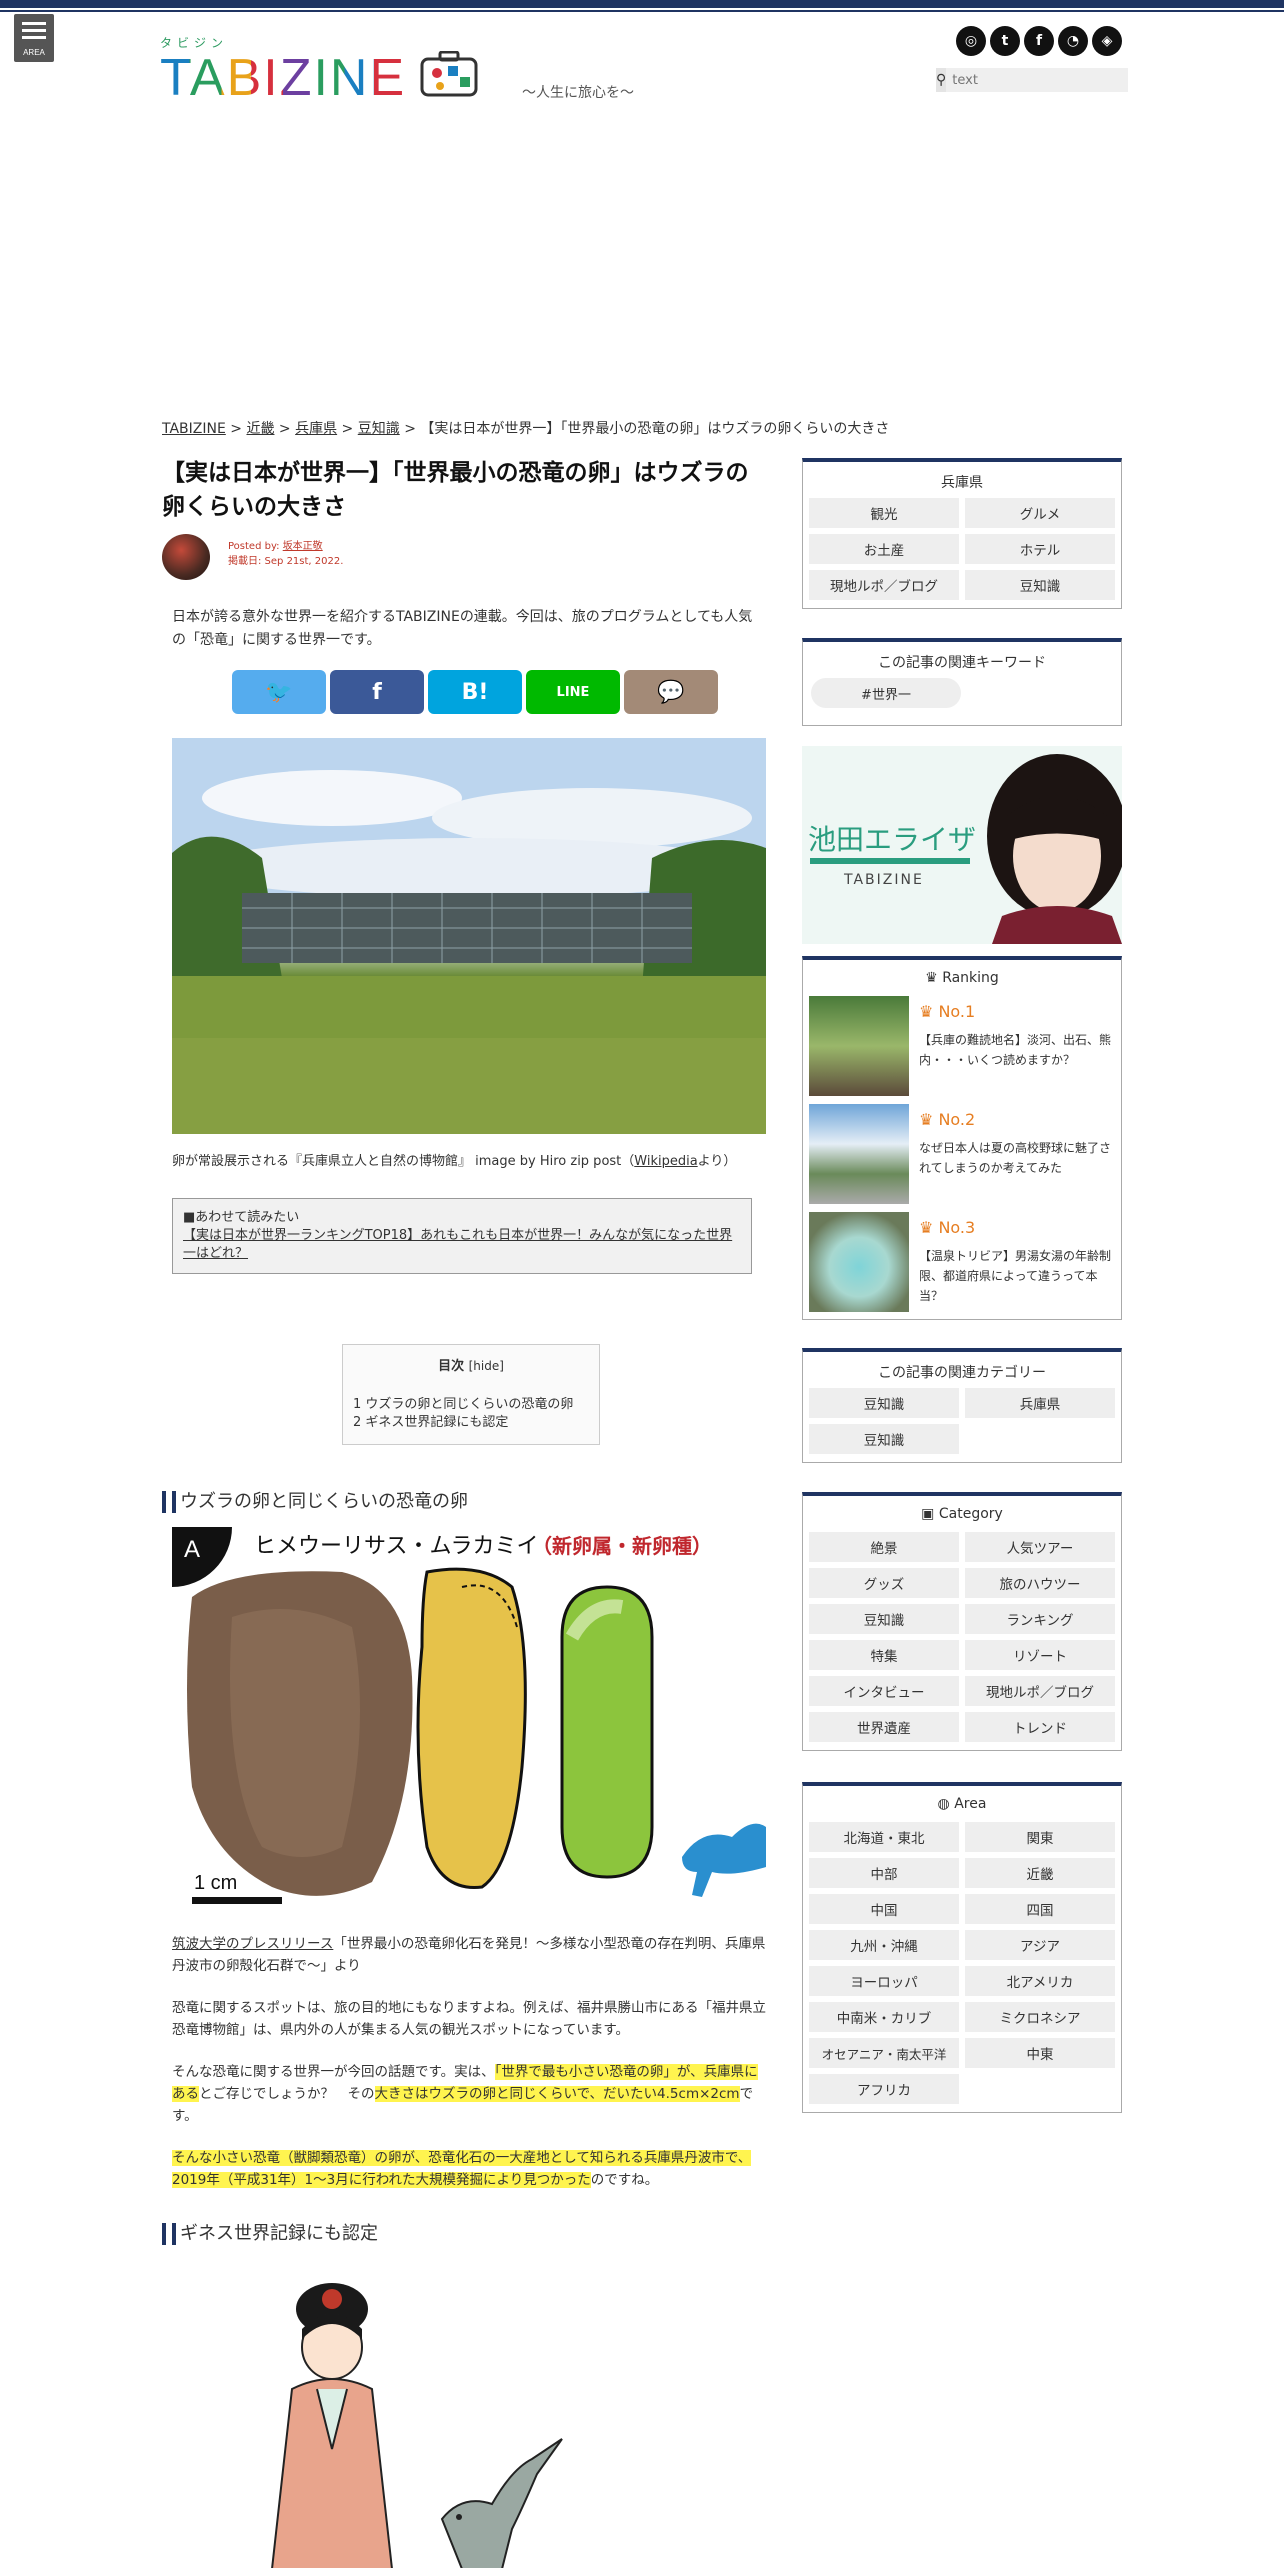 This screenshot has width=1284, height=2568. Describe the element at coordinates (1037, 80) in the screenshot. I see `search-input` at that location.